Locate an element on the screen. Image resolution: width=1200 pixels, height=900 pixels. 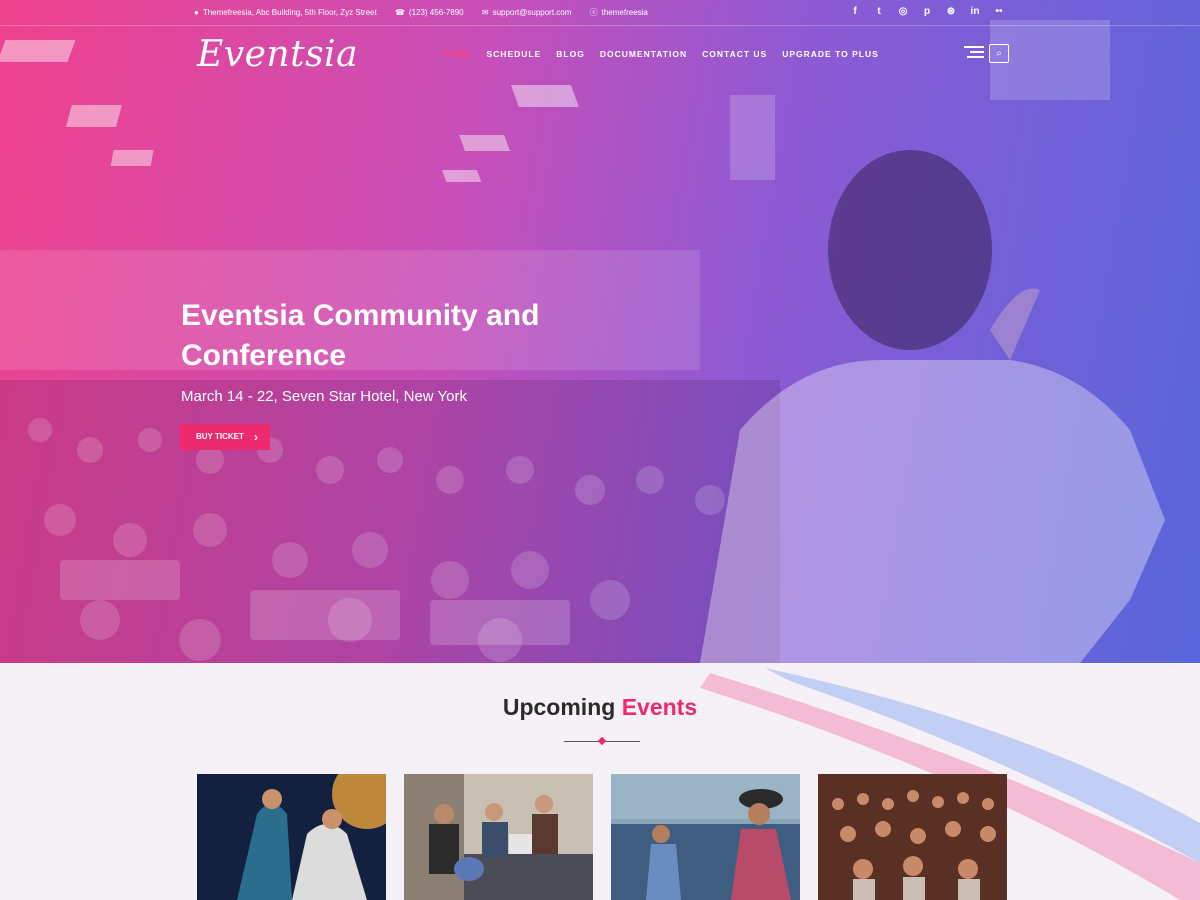
nav-blog: BLOG is located at coordinates (570, 54).